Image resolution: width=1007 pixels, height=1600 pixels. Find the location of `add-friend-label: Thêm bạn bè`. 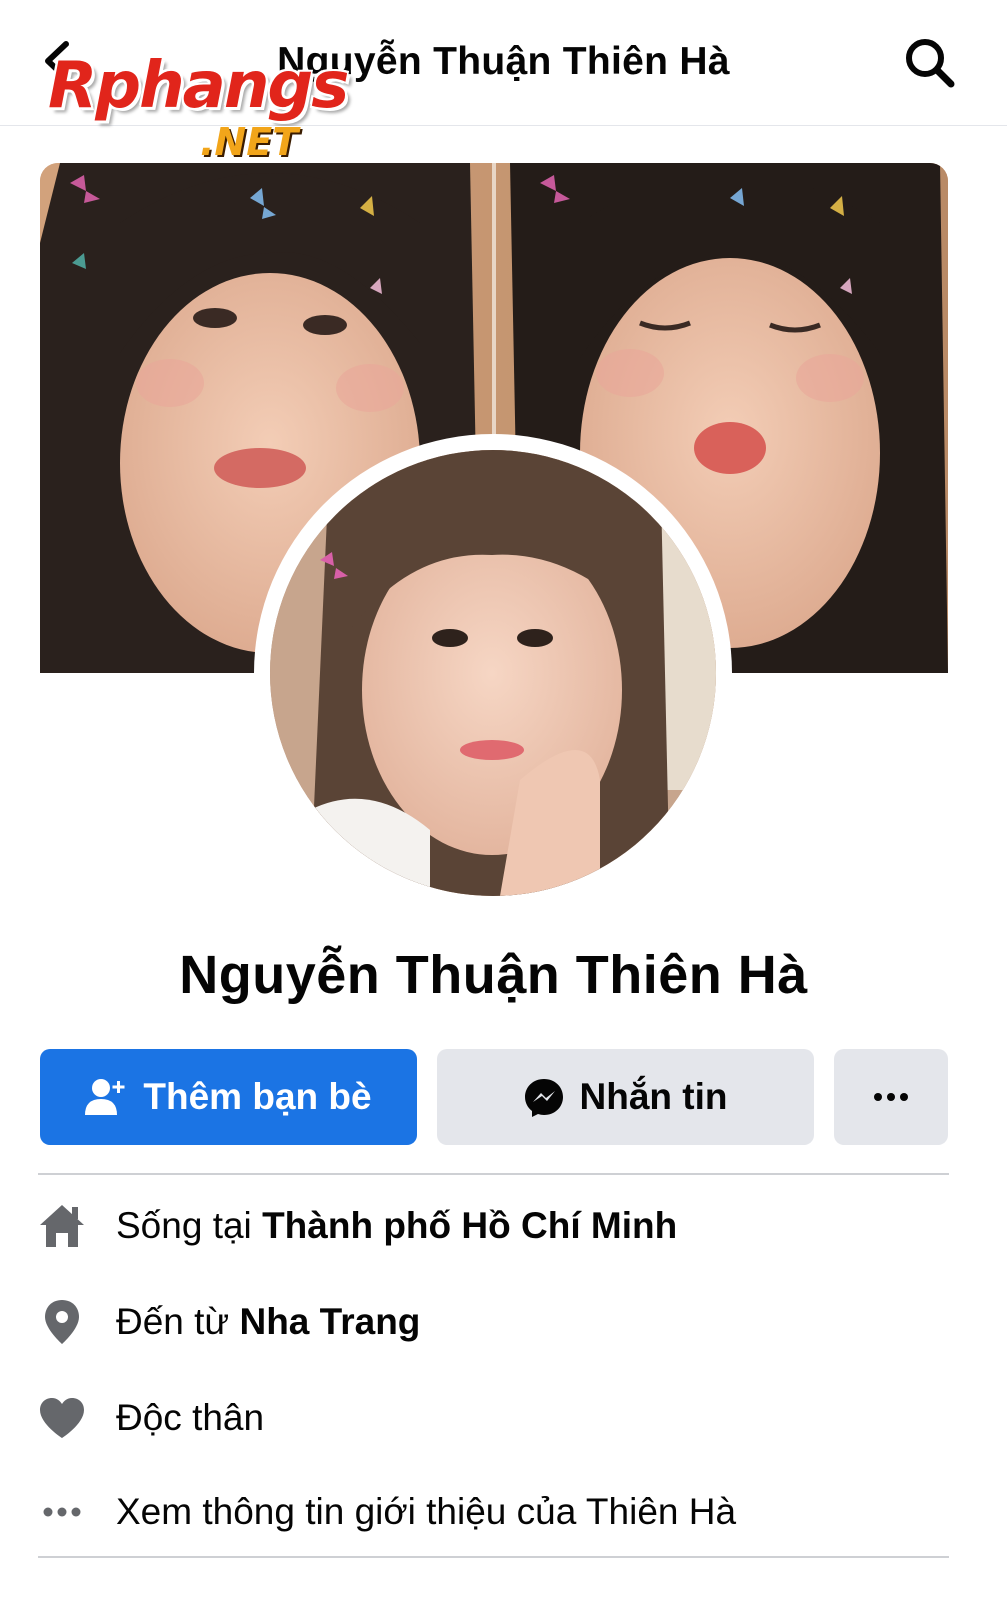

add-friend-label: Thêm bạn bè is located at coordinates (257, 1096).